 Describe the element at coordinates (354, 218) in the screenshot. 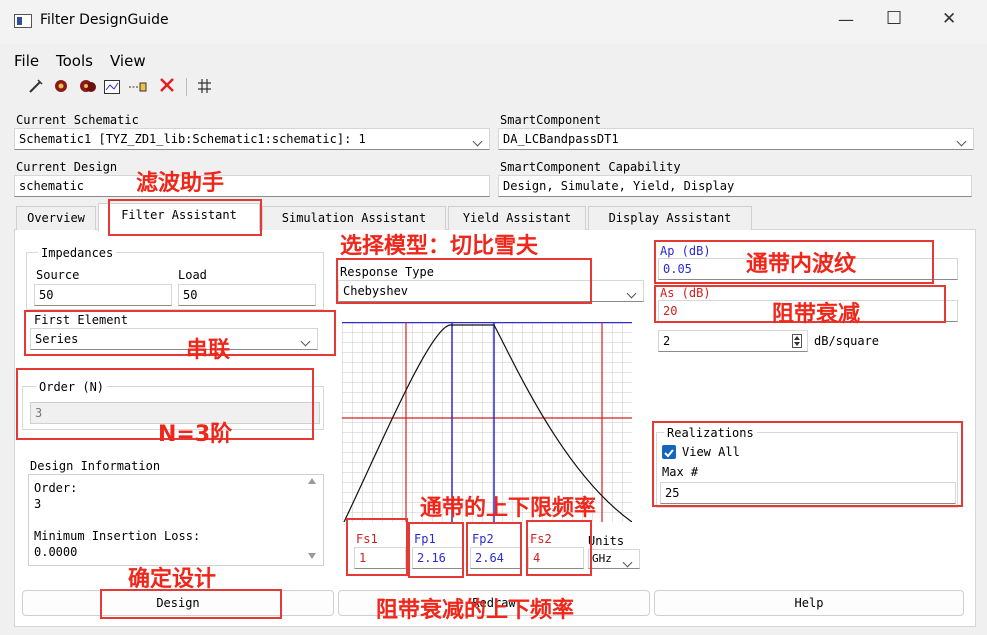

I see `tab-simulation-assistant: Simulation Assistant` at that location.